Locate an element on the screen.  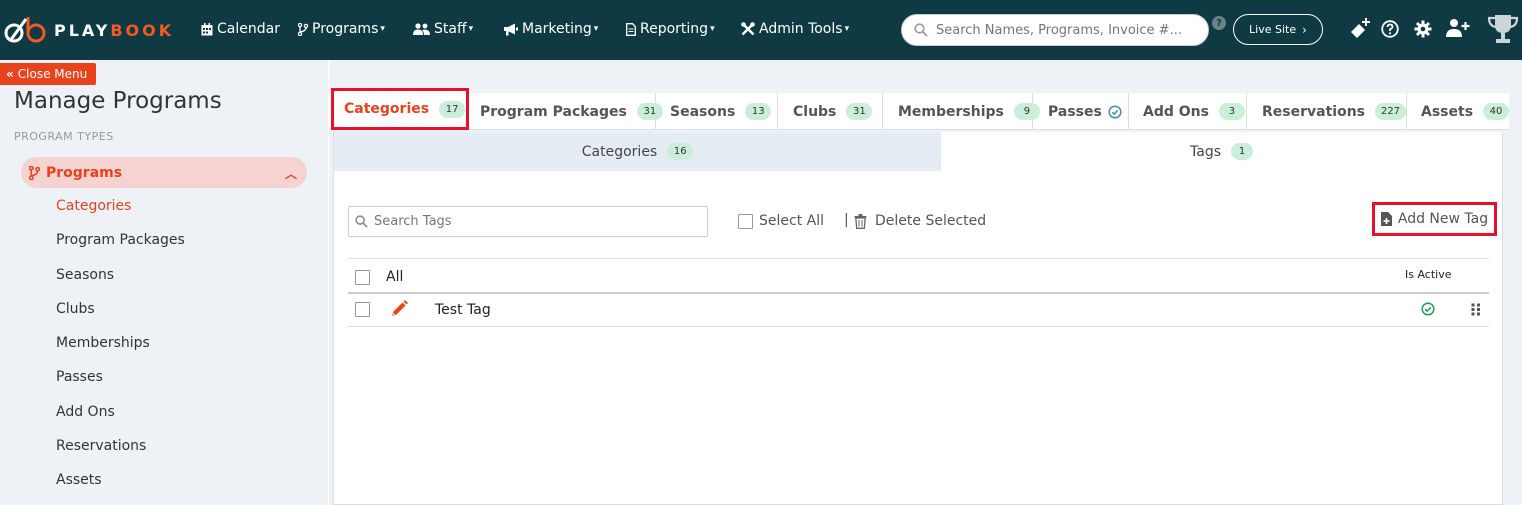
megaphone-icon is located at coordinates (511, 29).